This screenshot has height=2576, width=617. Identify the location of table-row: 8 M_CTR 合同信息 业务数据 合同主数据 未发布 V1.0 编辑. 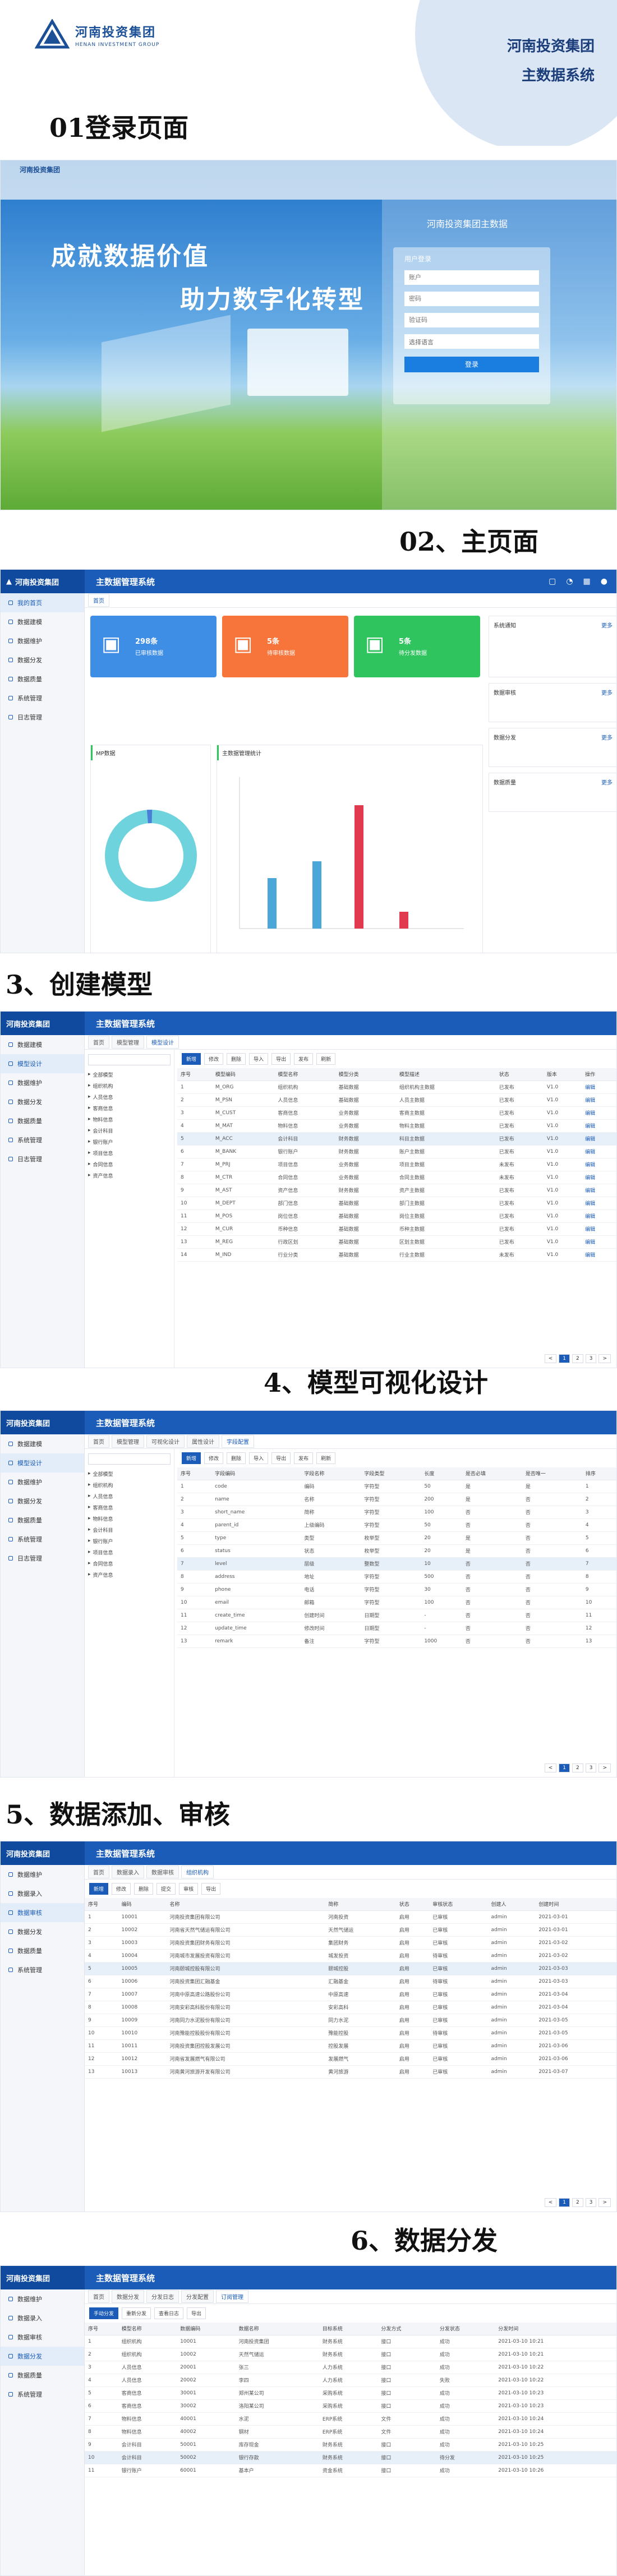
(396, 1177).